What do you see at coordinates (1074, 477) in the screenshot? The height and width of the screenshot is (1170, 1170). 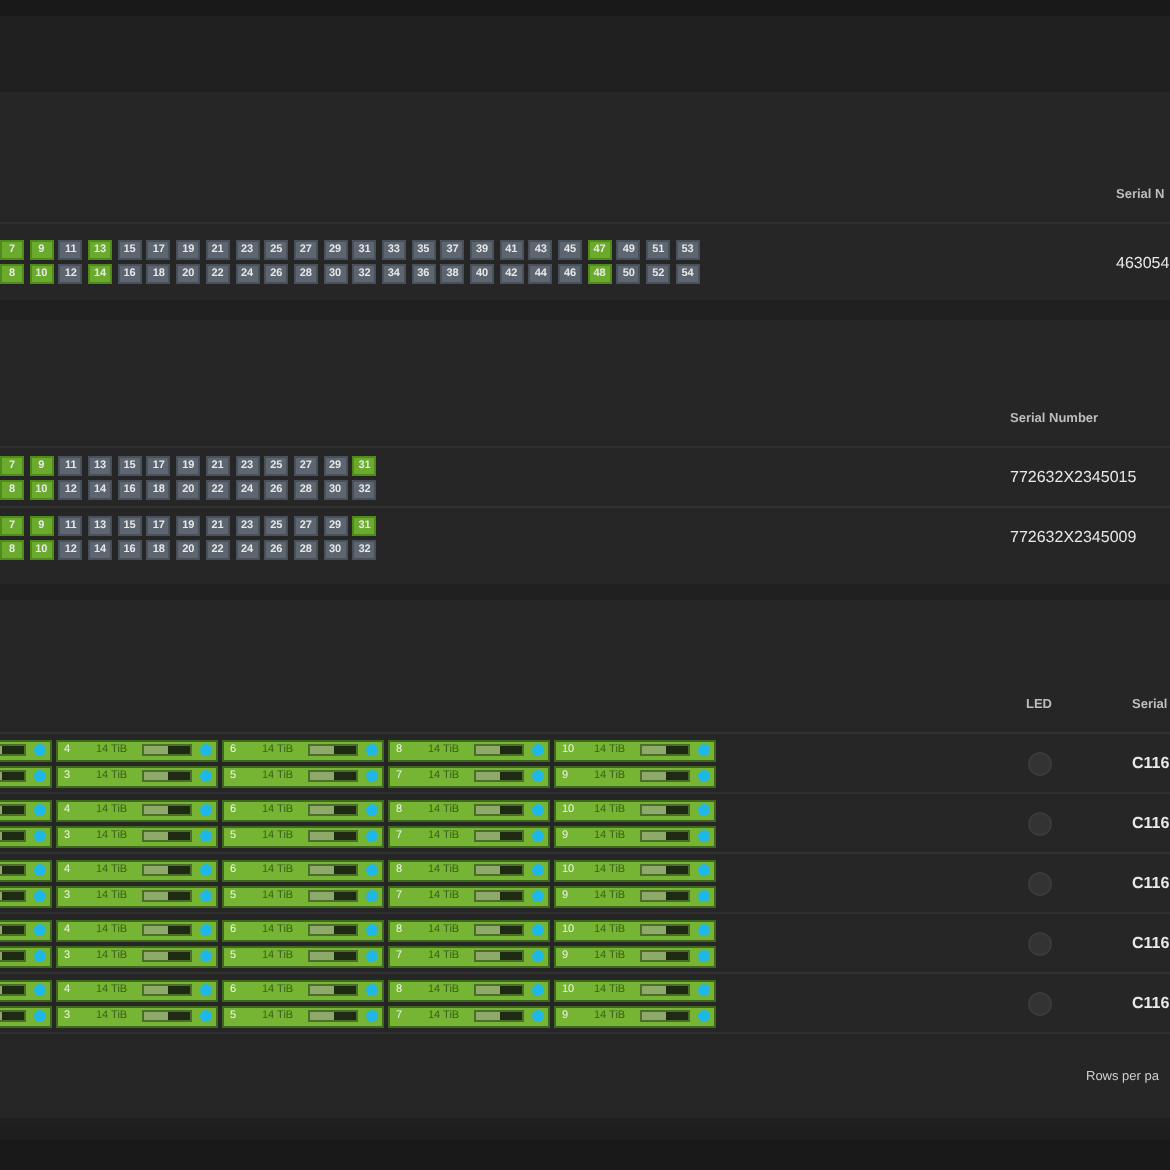 I see `serial-number: 772632X2345015` at bounding box center [1074, 477].